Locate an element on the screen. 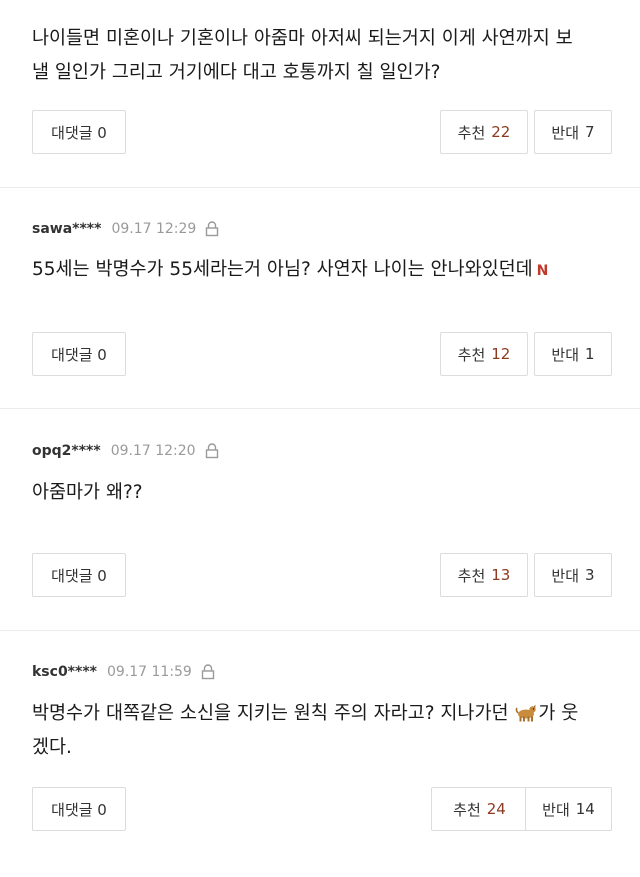 This screenshot has height=877, width=640. recommend-count: 12 is located at coordinates (501, 354).